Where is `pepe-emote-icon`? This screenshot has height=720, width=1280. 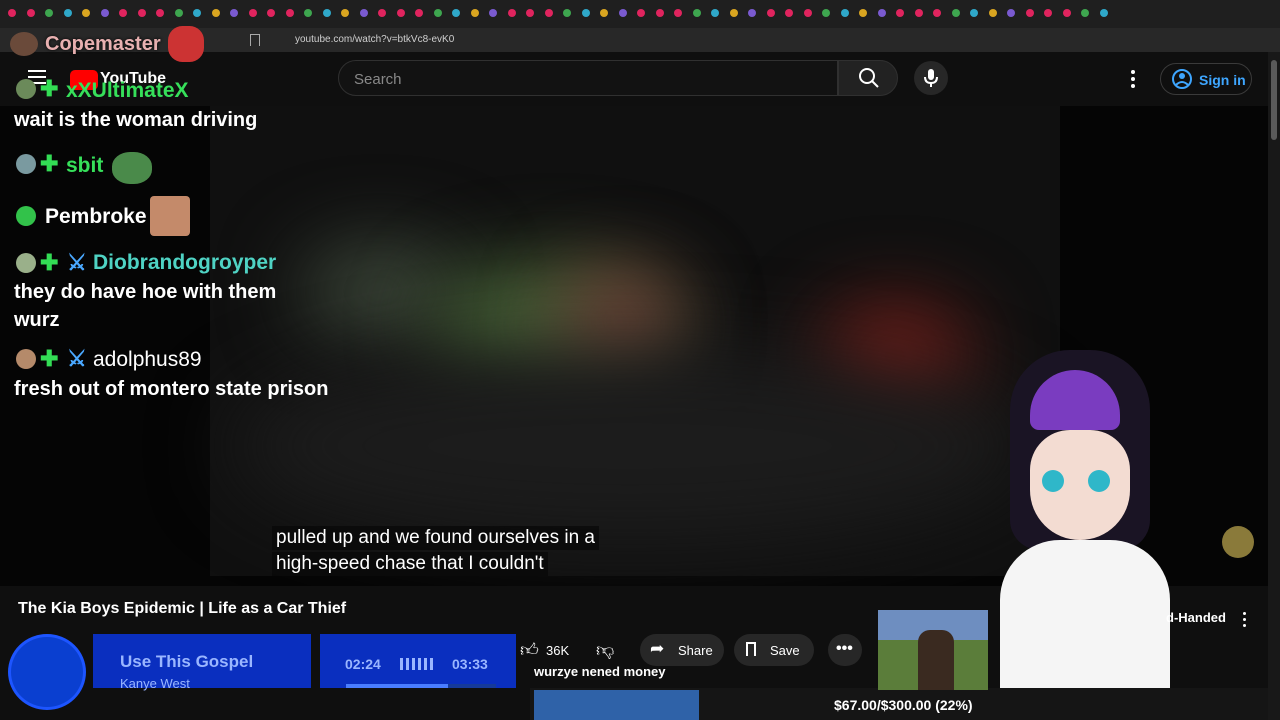
pepe-emote-icon is located at coordinates (186, 44).